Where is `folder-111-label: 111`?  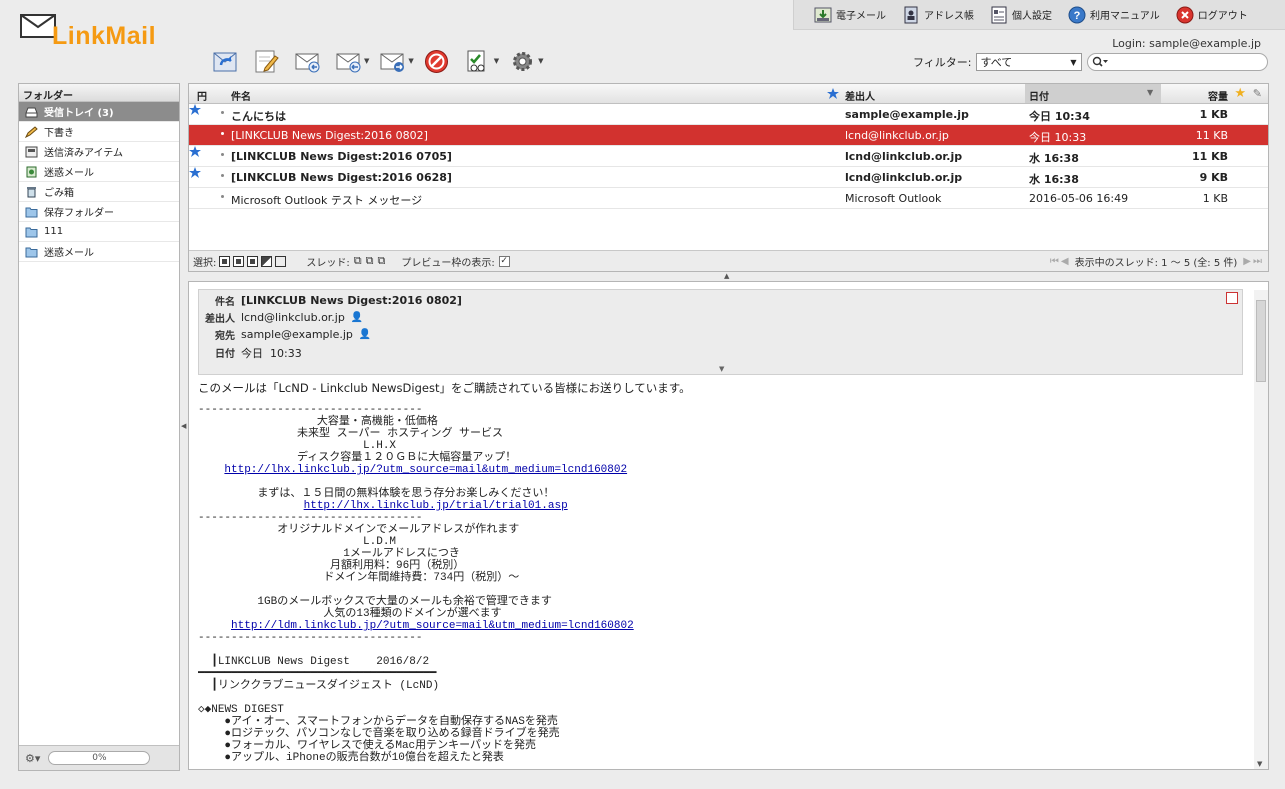 folder-111-label: 111 is located at coordinates (54, 231).